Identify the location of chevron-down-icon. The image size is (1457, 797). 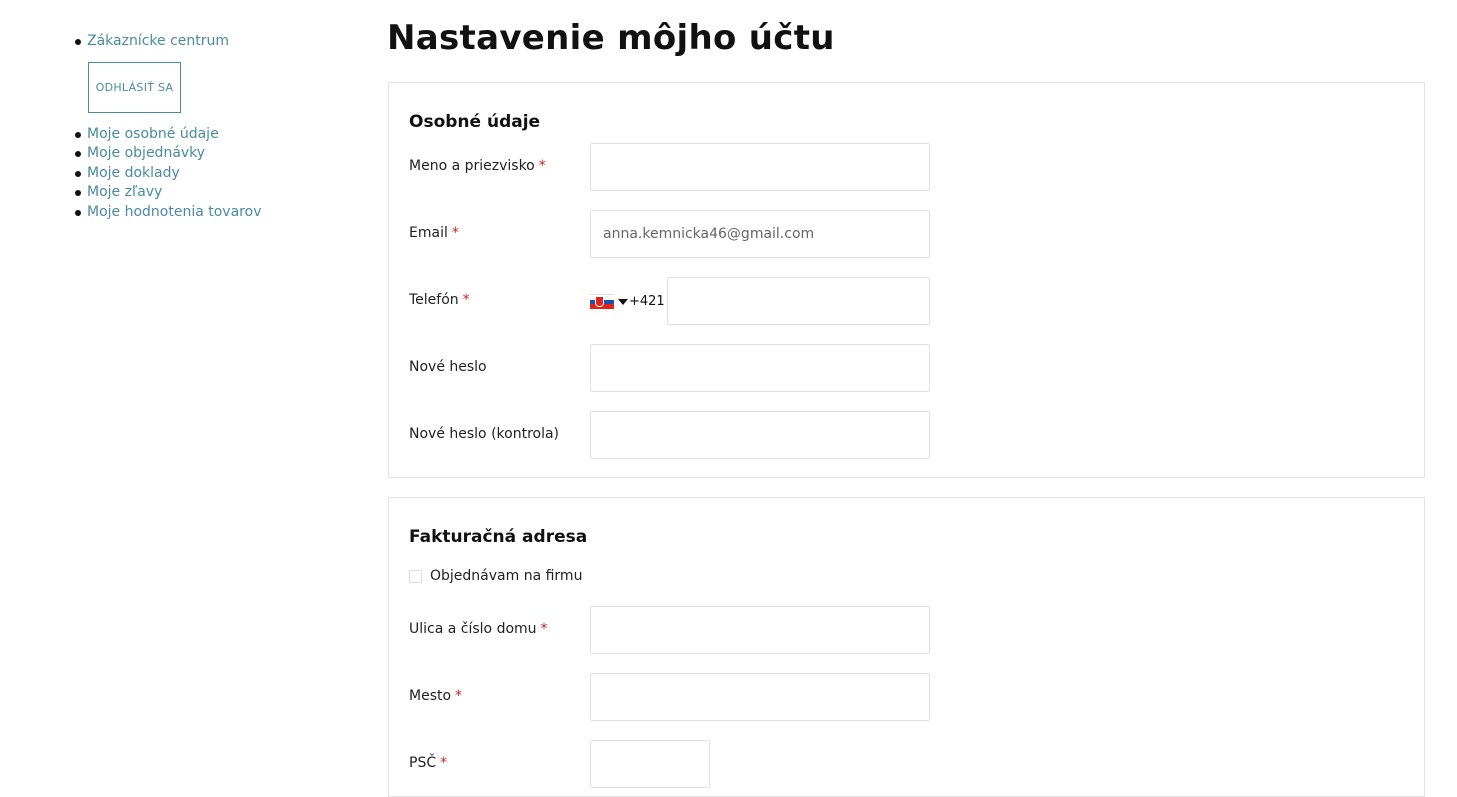
(623, 301).